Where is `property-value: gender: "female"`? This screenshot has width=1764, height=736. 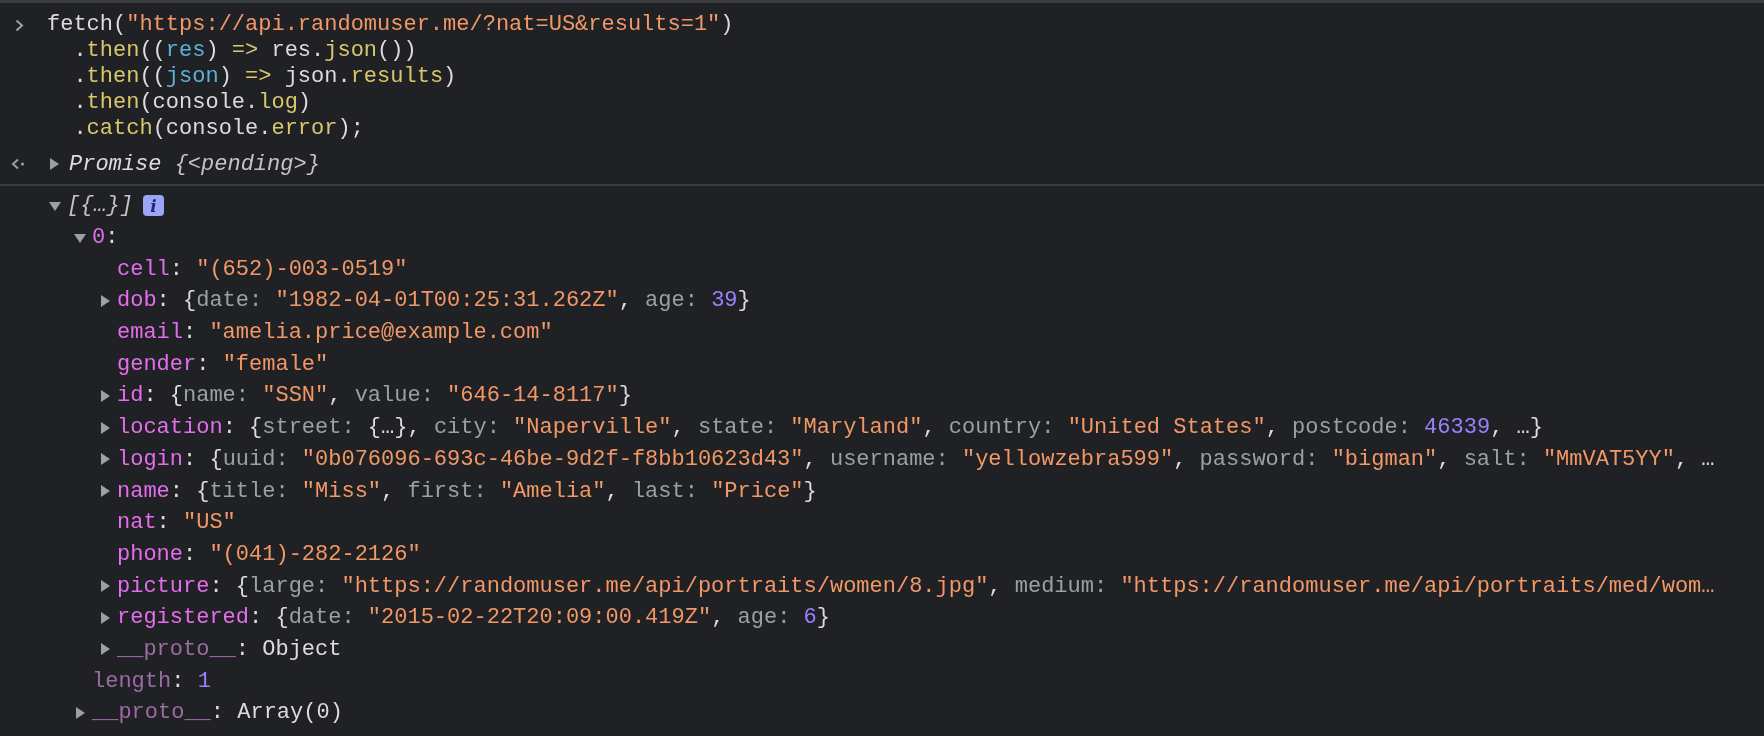 property-value: gender: "female" is located at coordinates (223, 364).